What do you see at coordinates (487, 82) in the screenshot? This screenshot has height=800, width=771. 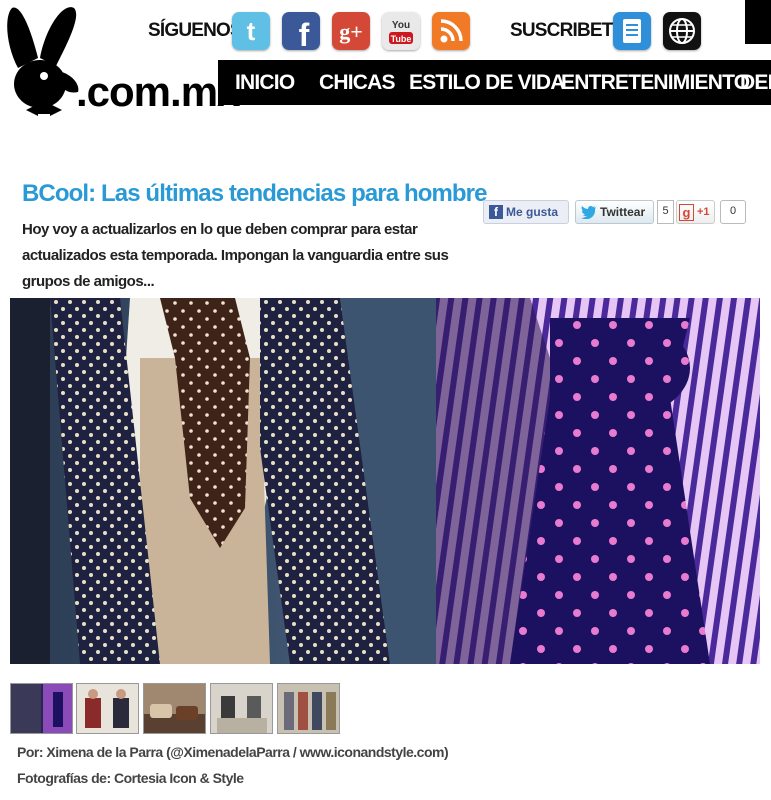 I see `nav-item-estilo-de-vida: ESTILO DE VIDA` at bounding box center [487, 82].